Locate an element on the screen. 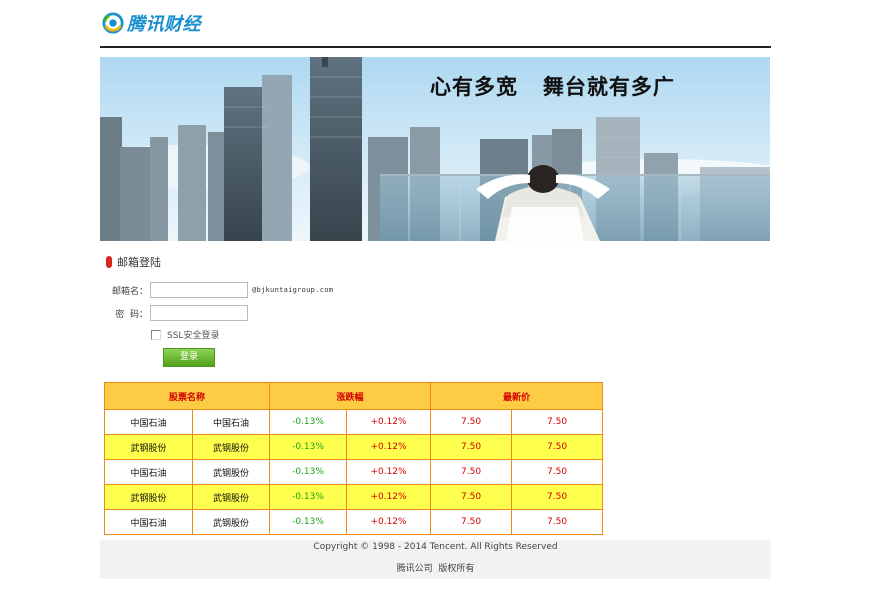 Image resolution: width=871 pixels, height=616 pixels. column-header-stock-name: 股票名称 is located at coordinates (187, 396).